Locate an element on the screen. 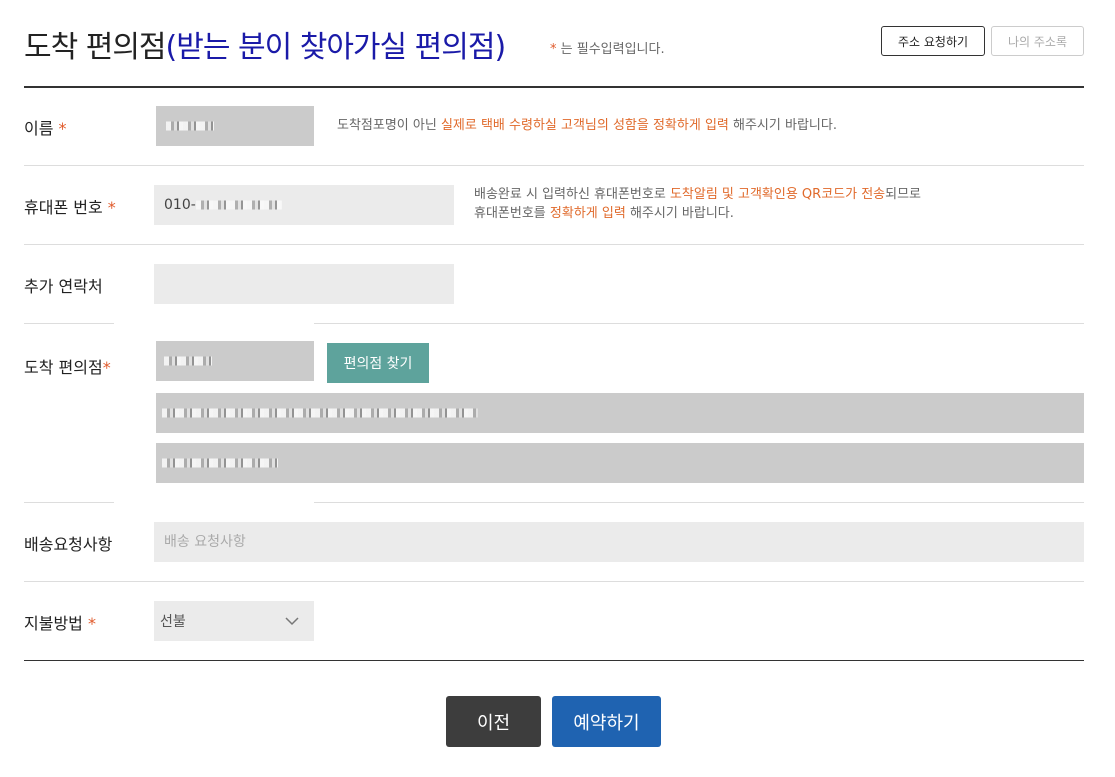 This screenshot has width=1115, height=777. name-help-pre: 도착점포명이 아닌 is located at coordinates (389, 125).